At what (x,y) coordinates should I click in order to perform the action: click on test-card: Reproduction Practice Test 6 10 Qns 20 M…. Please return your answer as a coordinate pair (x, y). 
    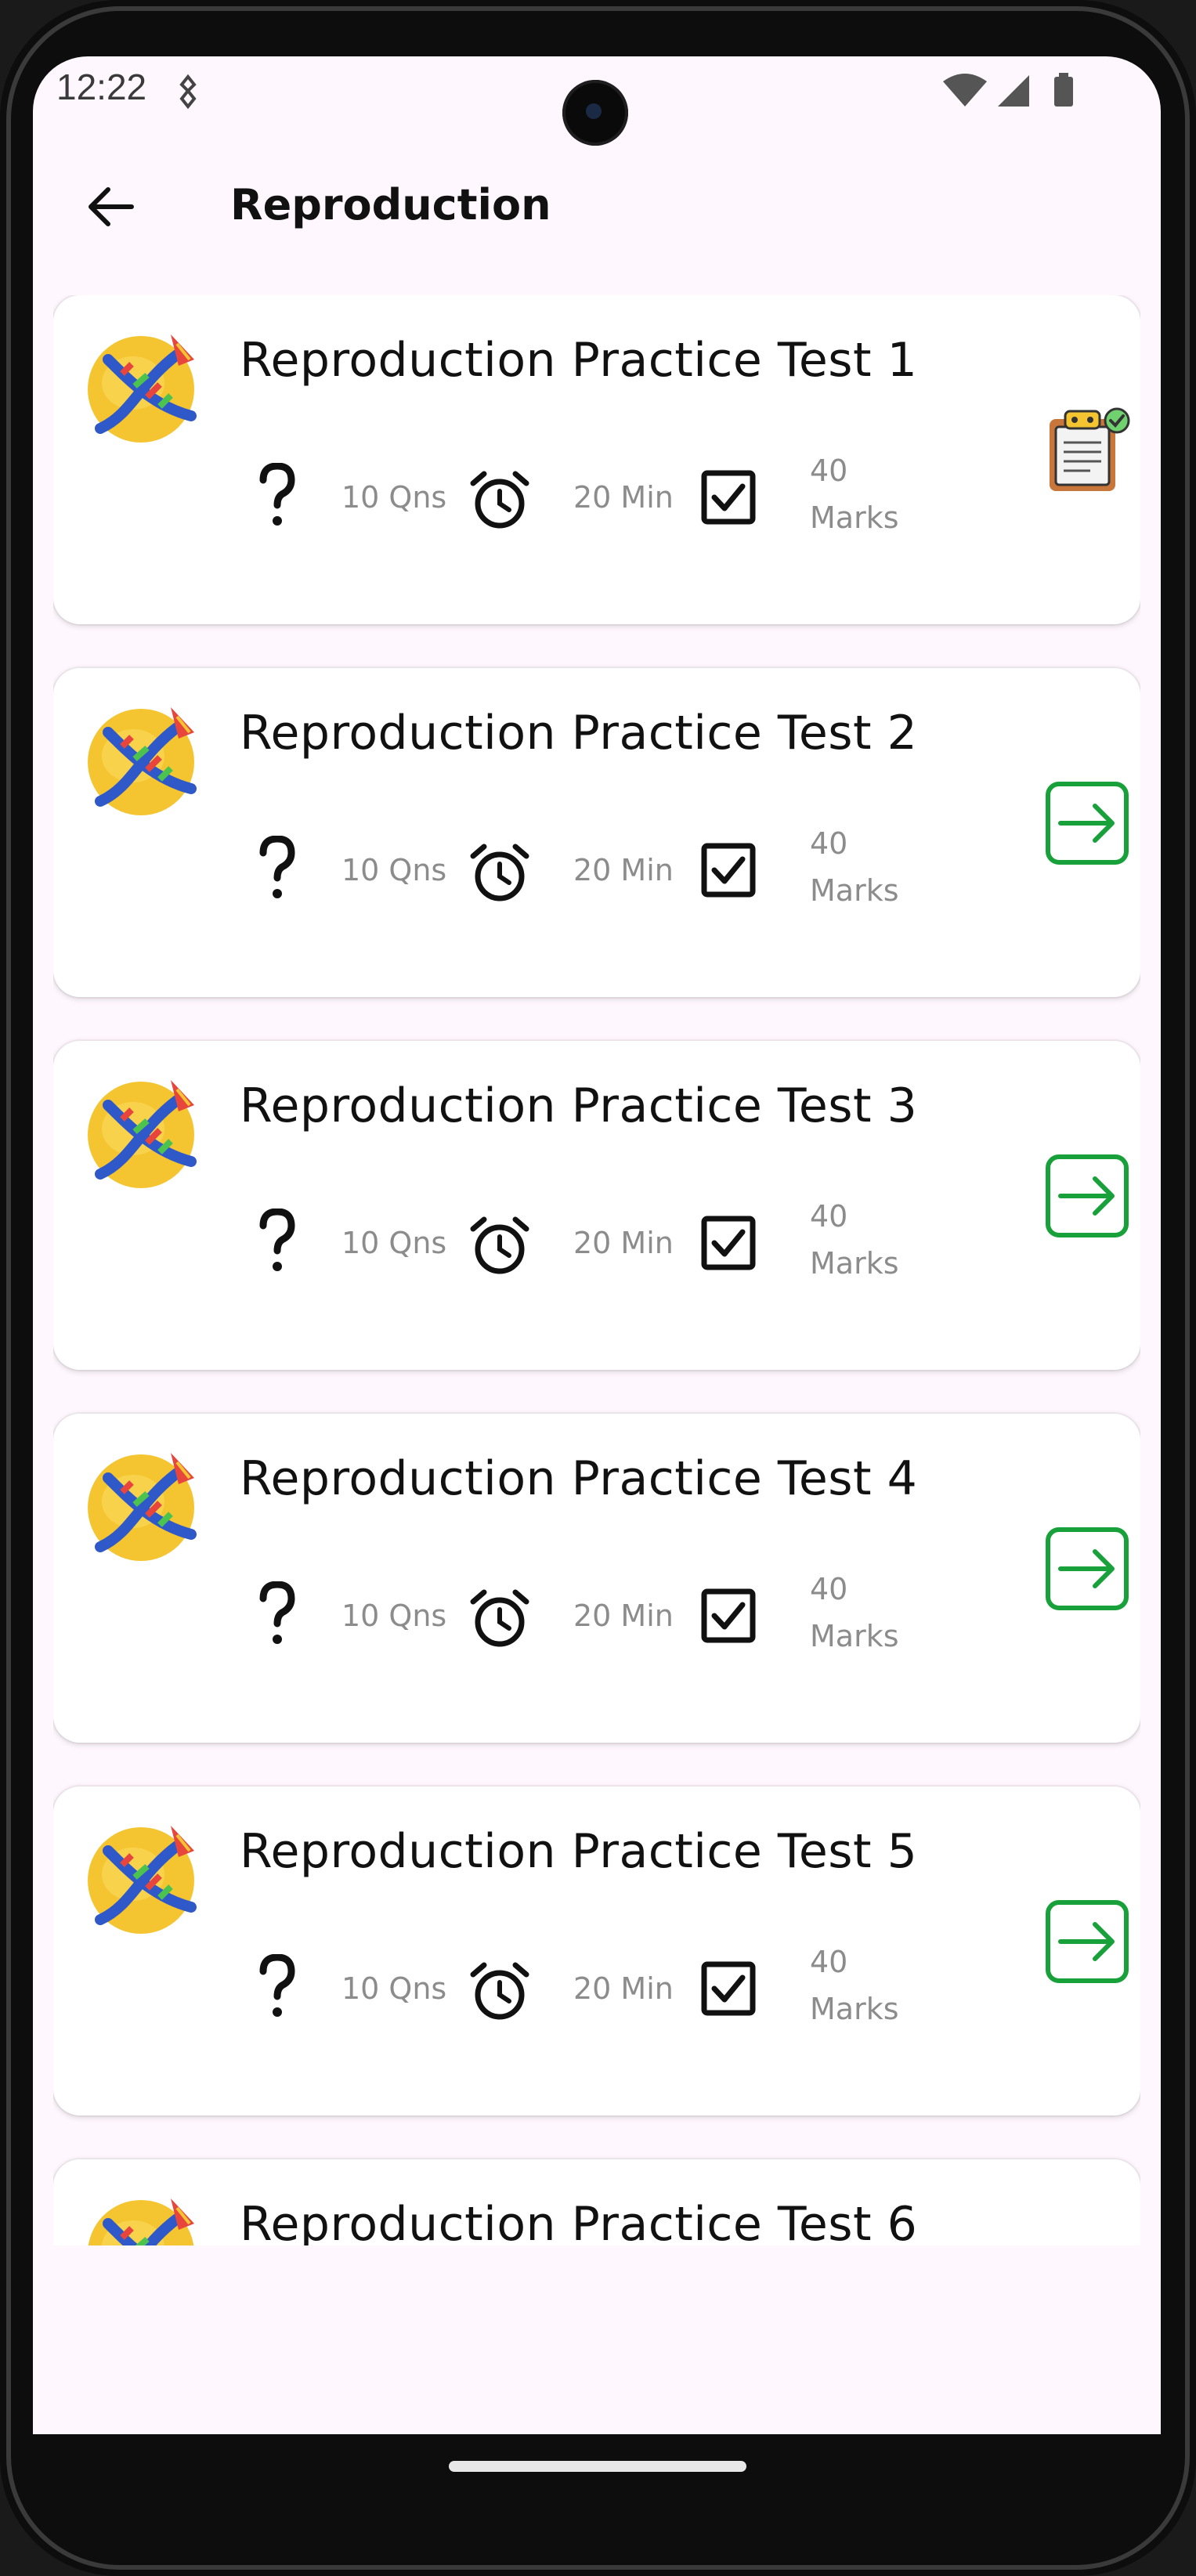
    Looking at the image, I should click on (596, 2202).